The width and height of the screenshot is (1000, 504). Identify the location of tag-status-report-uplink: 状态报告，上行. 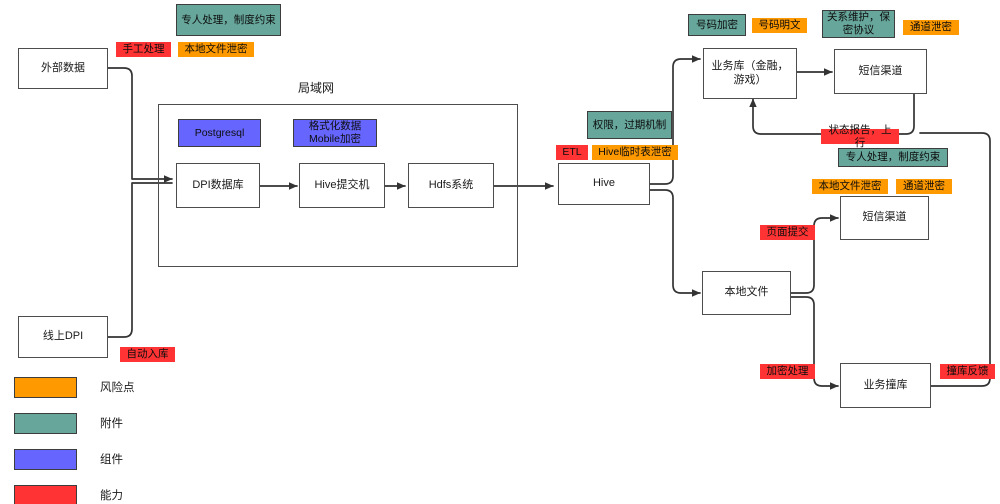
(860, 136).